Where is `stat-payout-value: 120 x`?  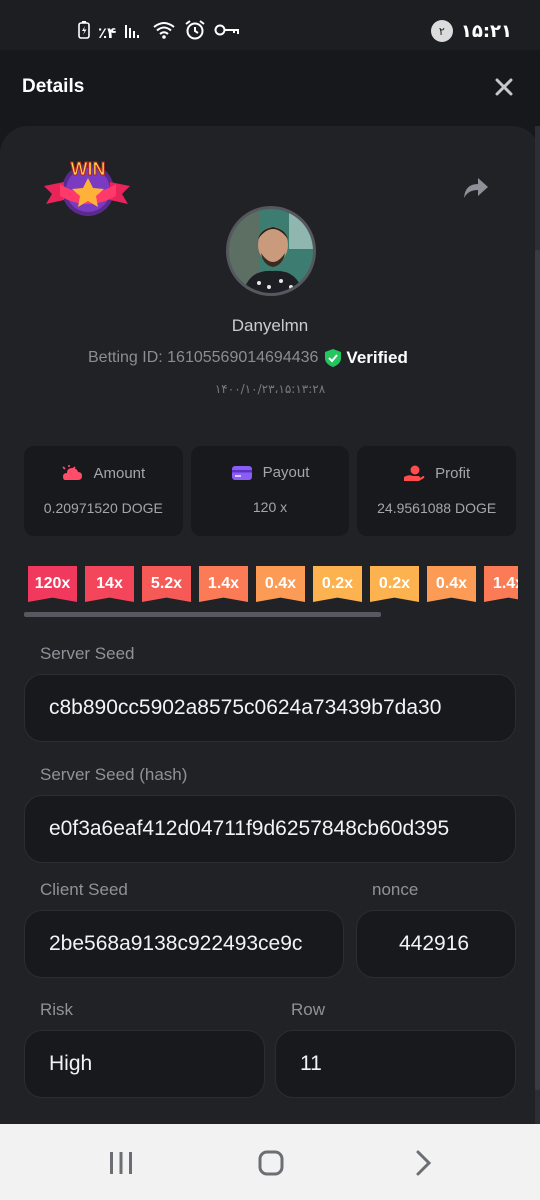 stat-payout-value: 120 x is located at coordinates (270, 507).